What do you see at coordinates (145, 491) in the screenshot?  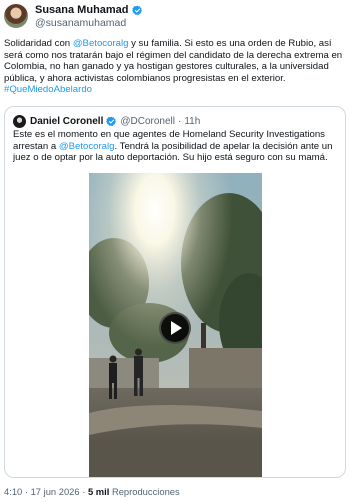 I see `views-label: Reproducciones` at bounding box center [145, 491].